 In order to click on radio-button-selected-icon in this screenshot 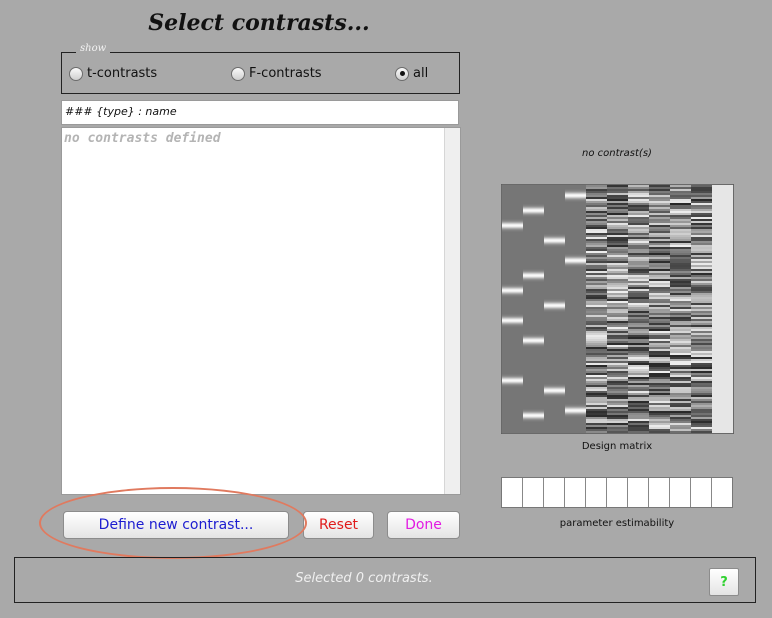, I will do `click(402, 73)`.